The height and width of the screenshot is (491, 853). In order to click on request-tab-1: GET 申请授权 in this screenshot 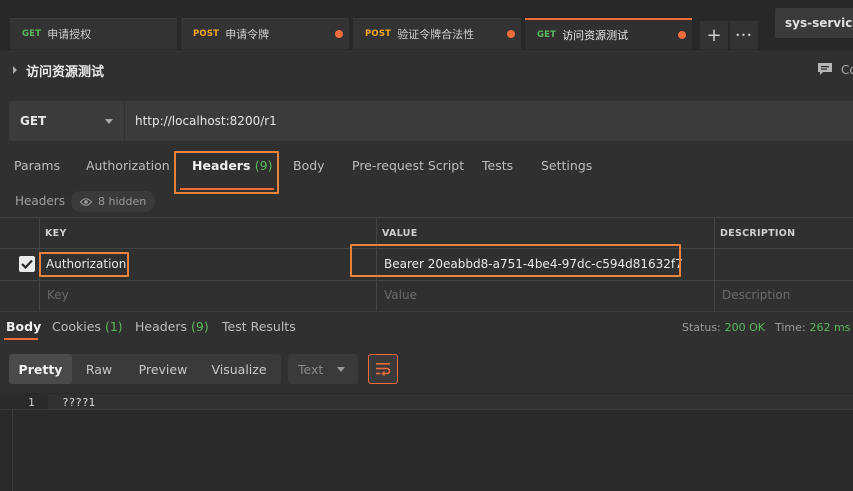, I will do `click(93, 33)`.